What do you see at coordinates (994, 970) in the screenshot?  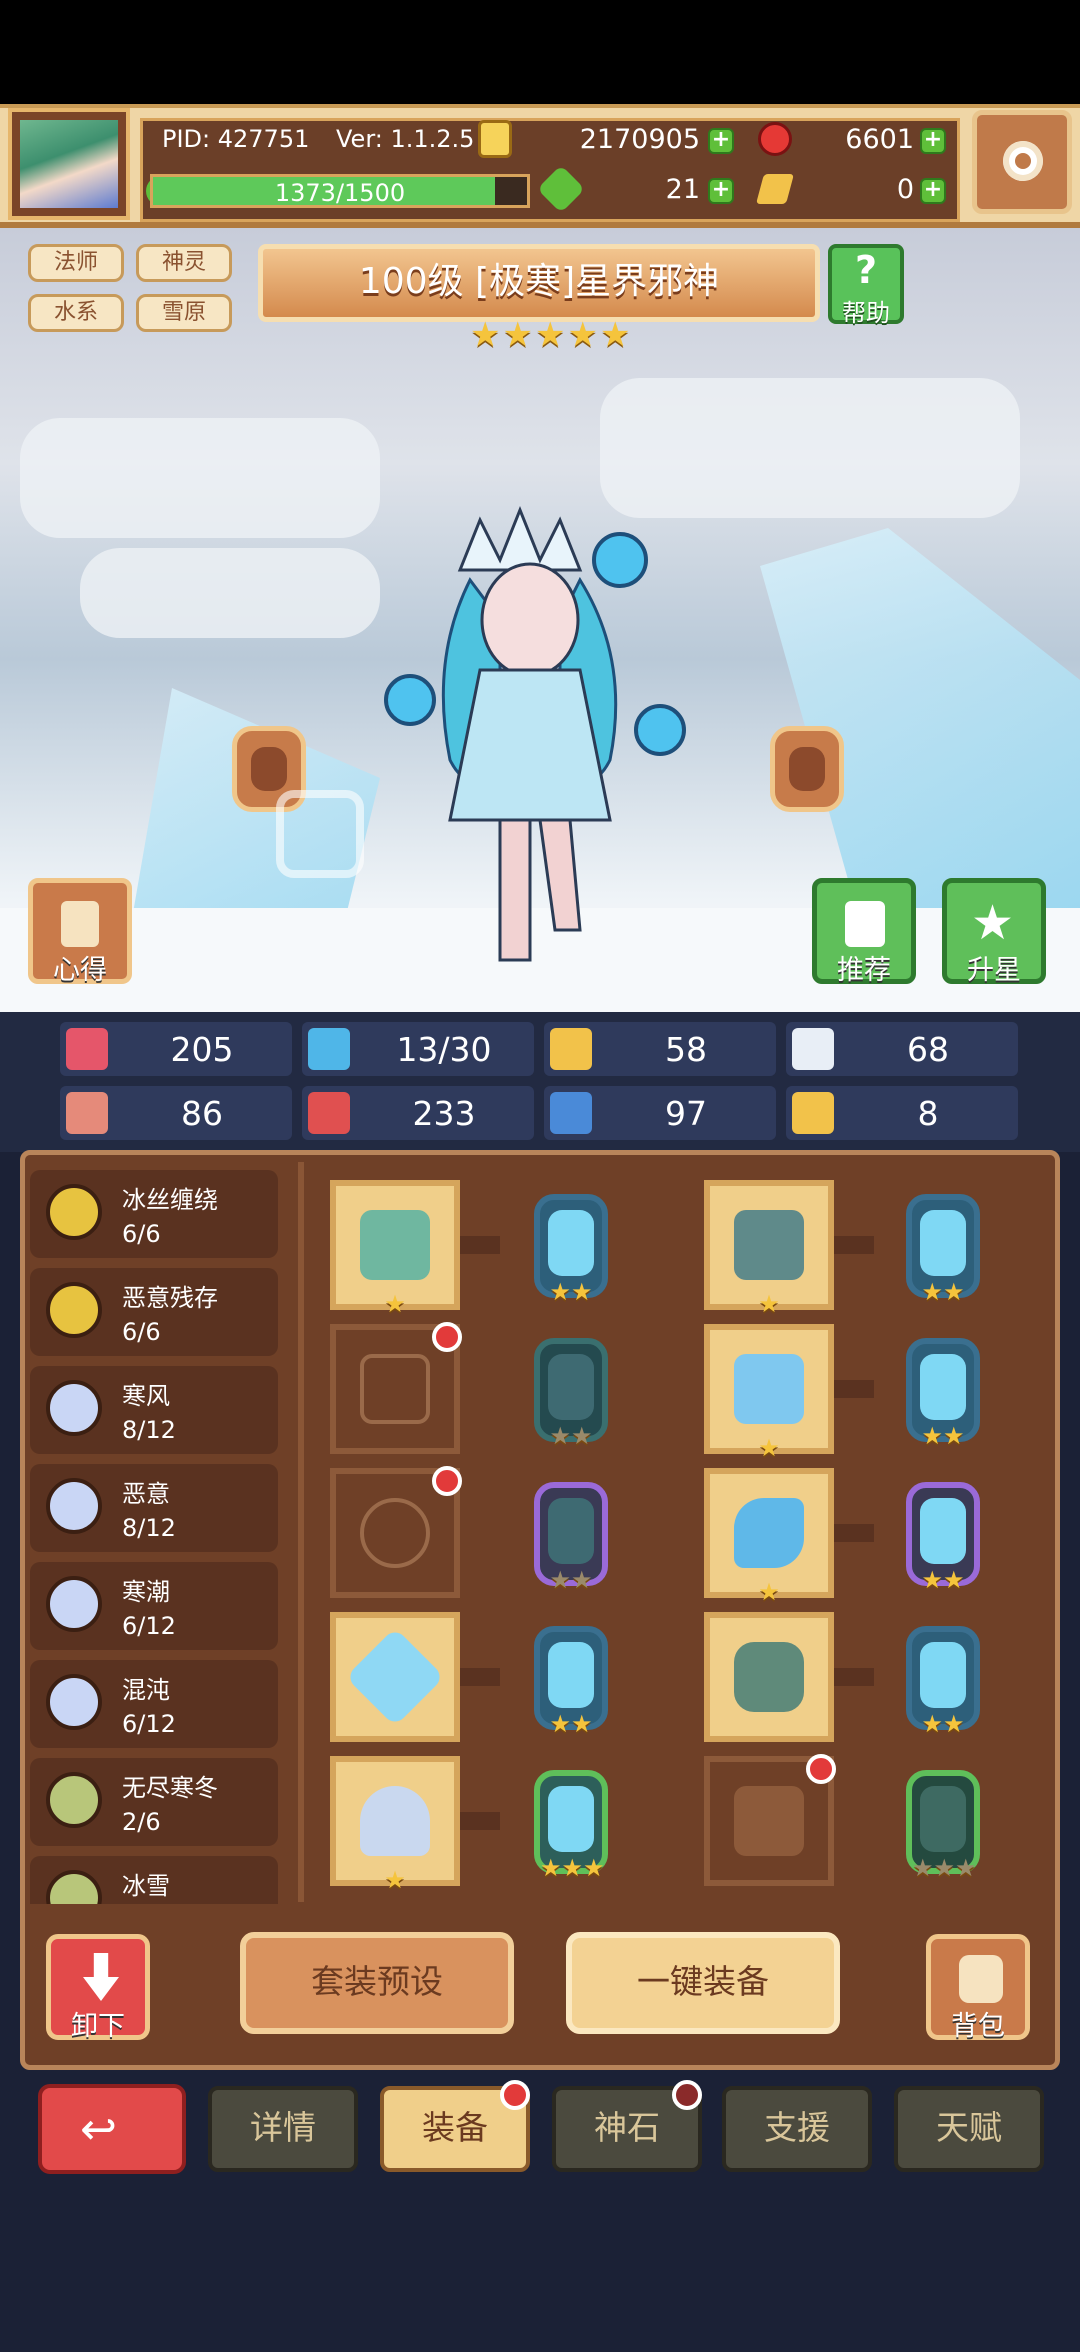 I see `upstar-label: 升星` at bounding box center [994, 970].